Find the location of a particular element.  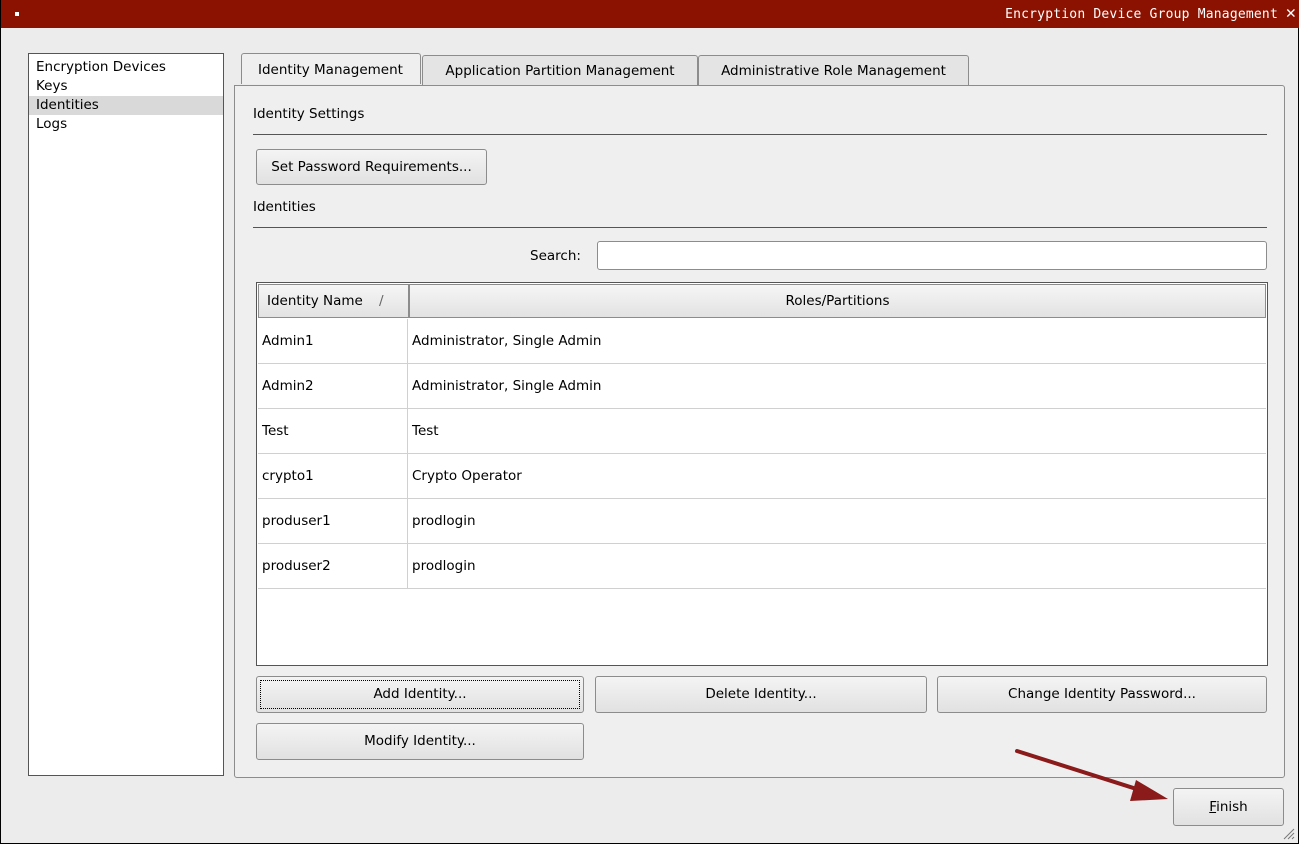

search-input is located at coordinates (932, 255).